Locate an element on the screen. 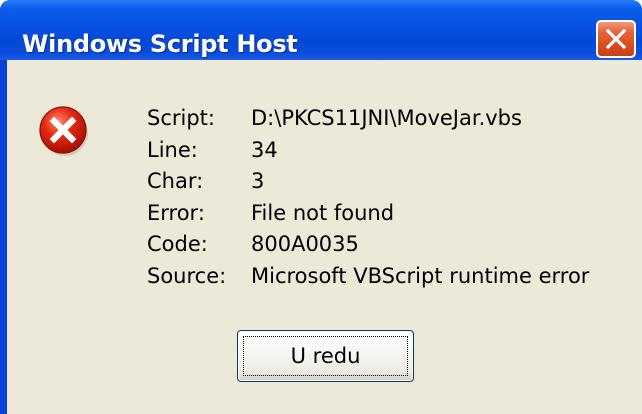 This screenshot has width=642, height=414. error-value: File not found is located at coordinates (323, 212).